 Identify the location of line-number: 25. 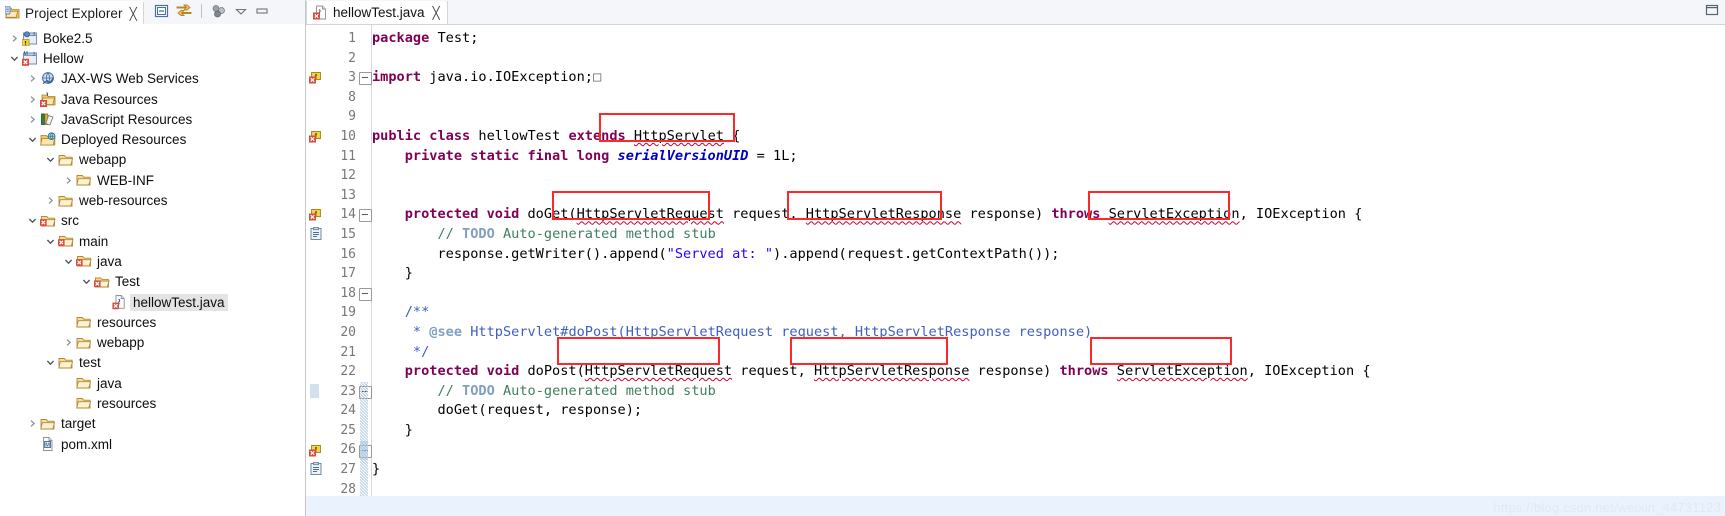
(348, 430).